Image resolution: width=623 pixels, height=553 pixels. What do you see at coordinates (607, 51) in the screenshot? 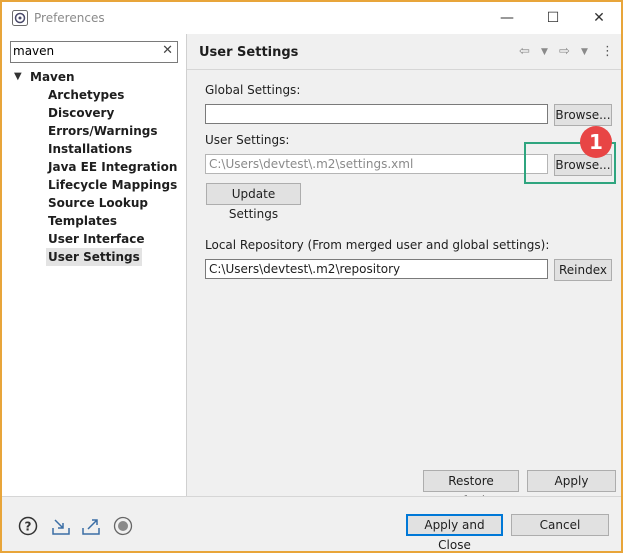
I see `view-menu-icon: ⋮` at bounding box center [607, 51].